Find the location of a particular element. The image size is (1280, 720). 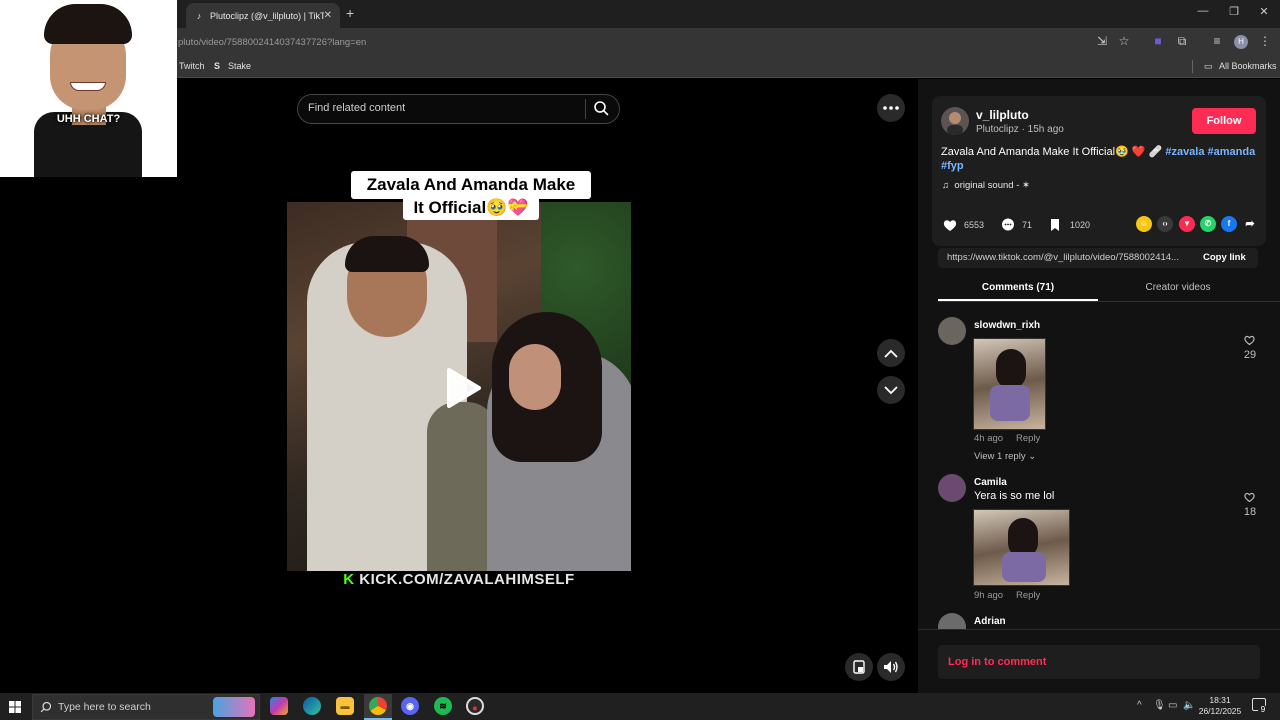

next-video-button is located at coordinates (891, 390).